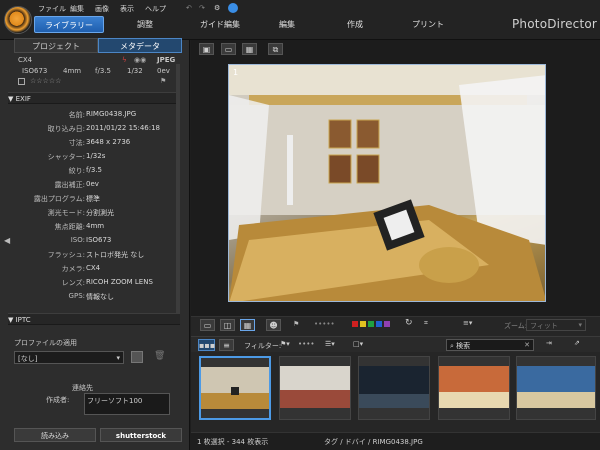  I want to click on exif-row: 測光モード: 分割測光, so click(90, 214).